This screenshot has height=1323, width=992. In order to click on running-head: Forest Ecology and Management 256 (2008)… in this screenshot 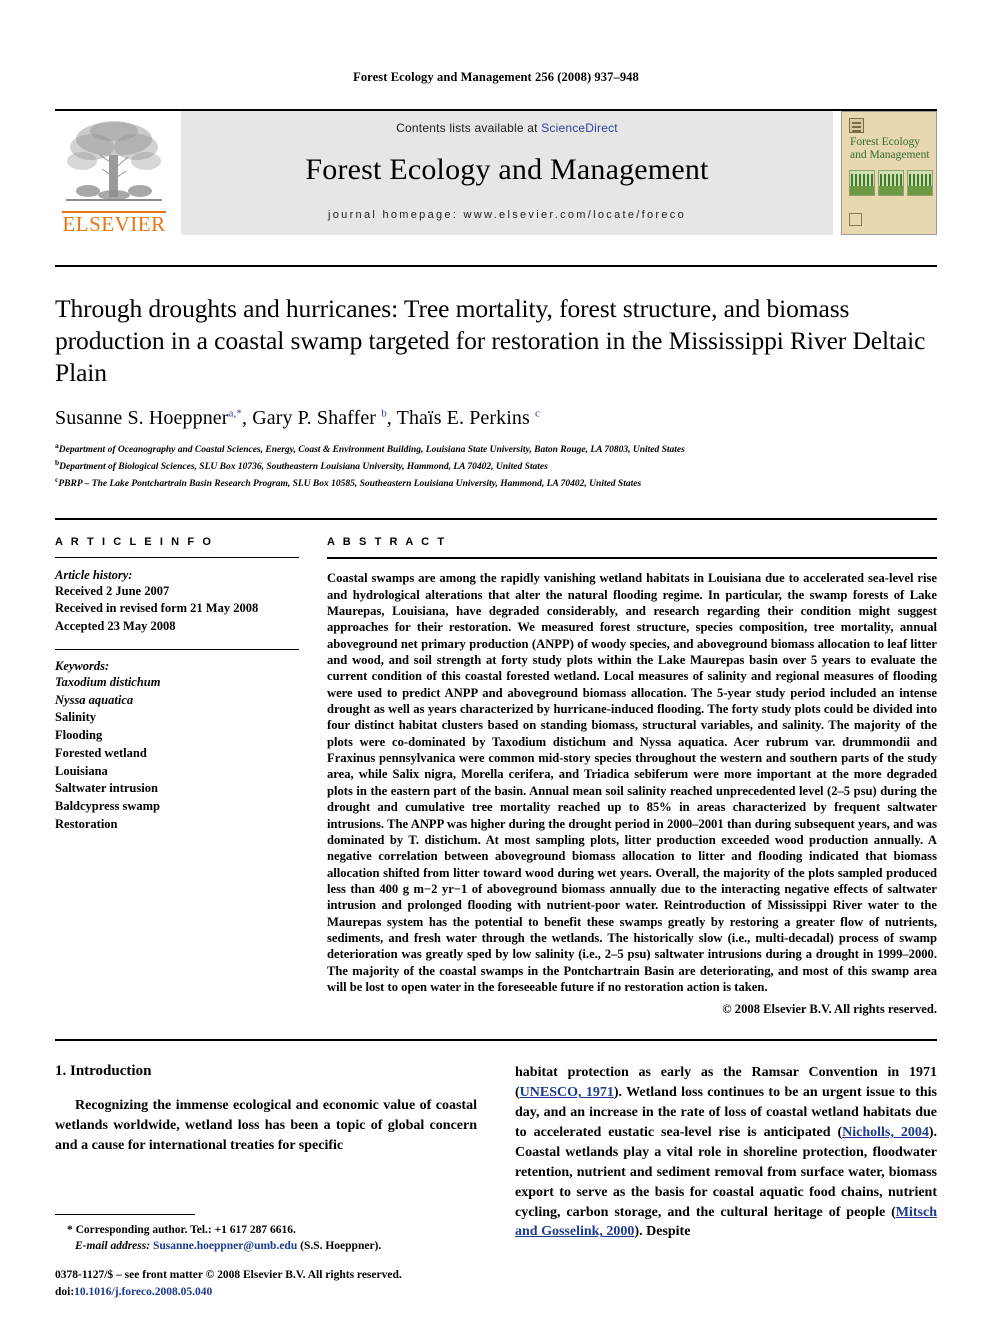, I will do `click(496, 77)`.